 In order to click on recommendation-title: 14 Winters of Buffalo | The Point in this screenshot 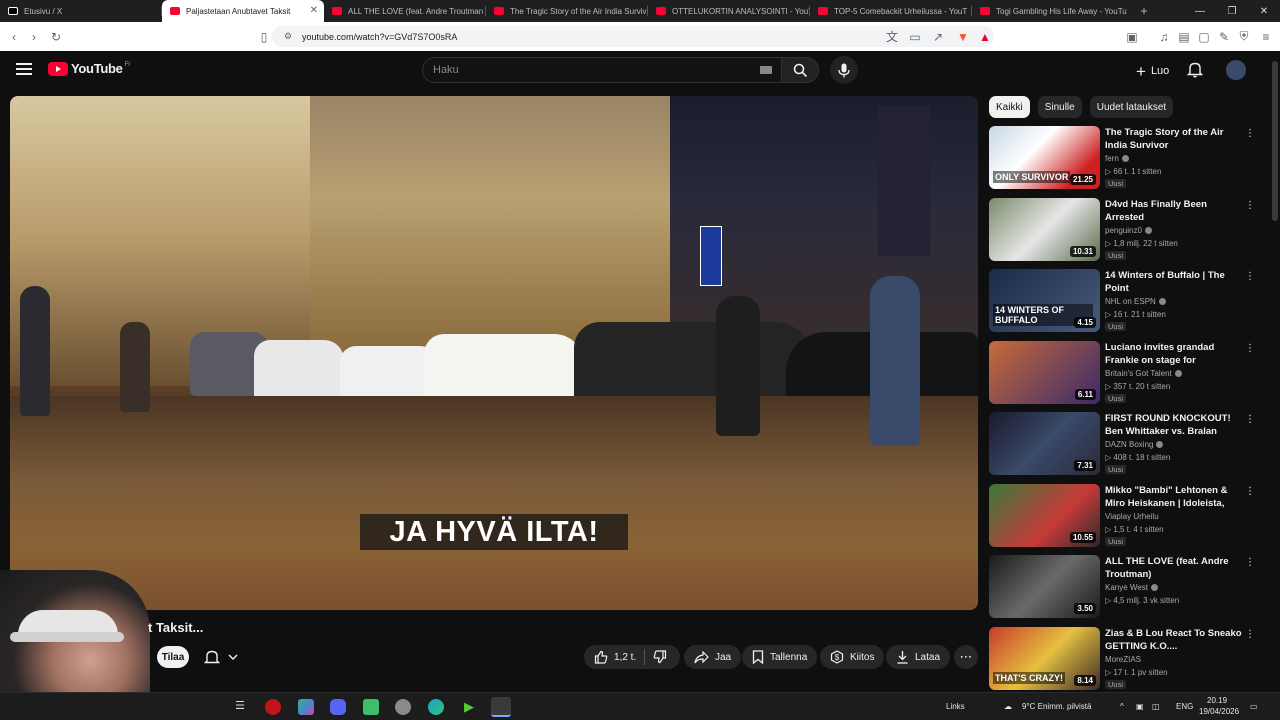, I will do `click(1174, 282)`.